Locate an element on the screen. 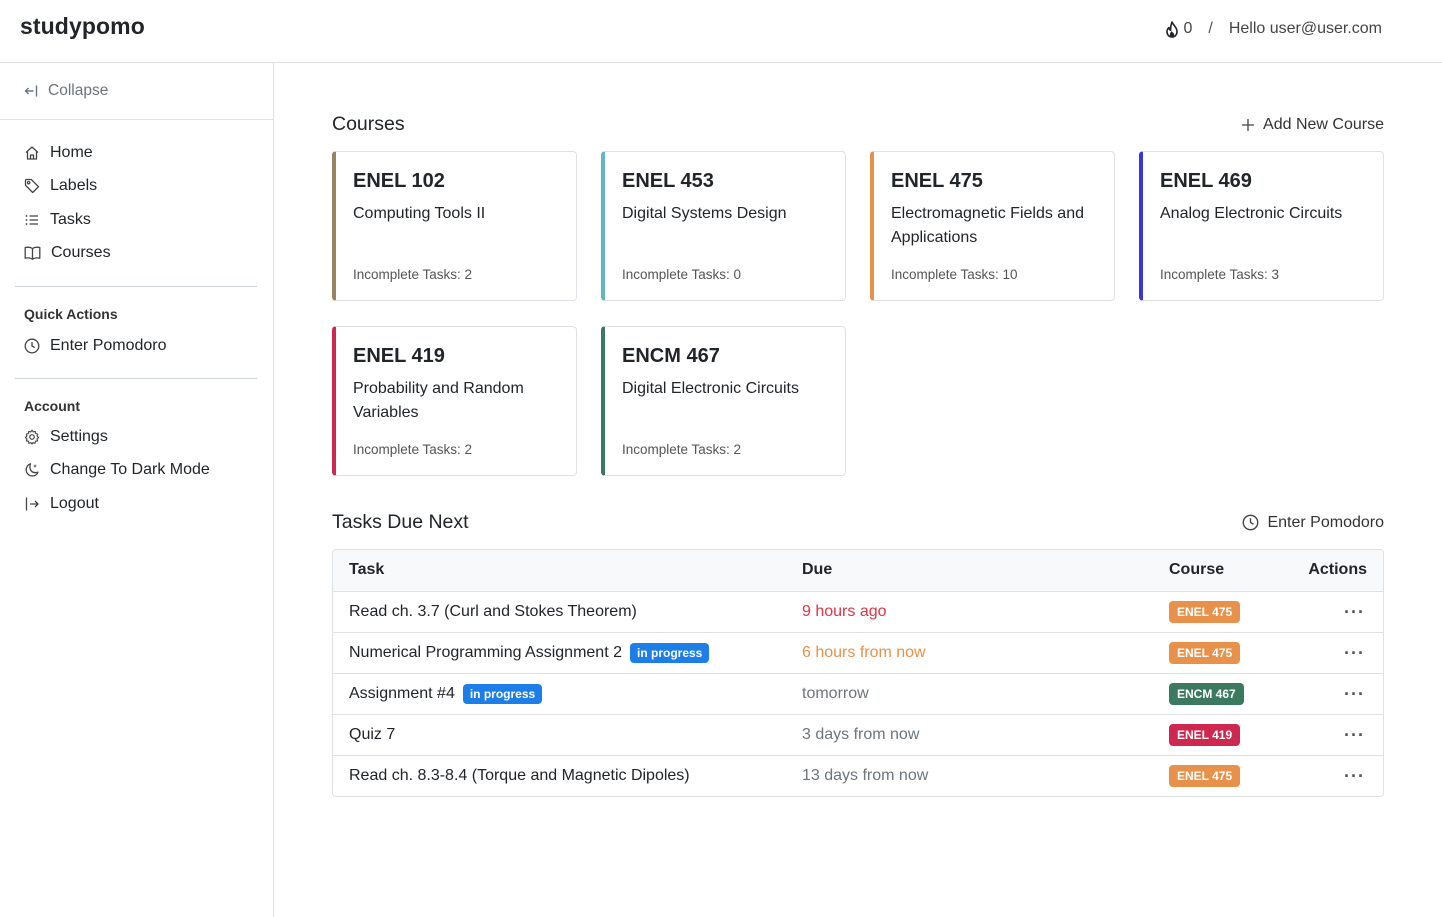  collapse-label: Collapse is located at coordinates (78, 90).